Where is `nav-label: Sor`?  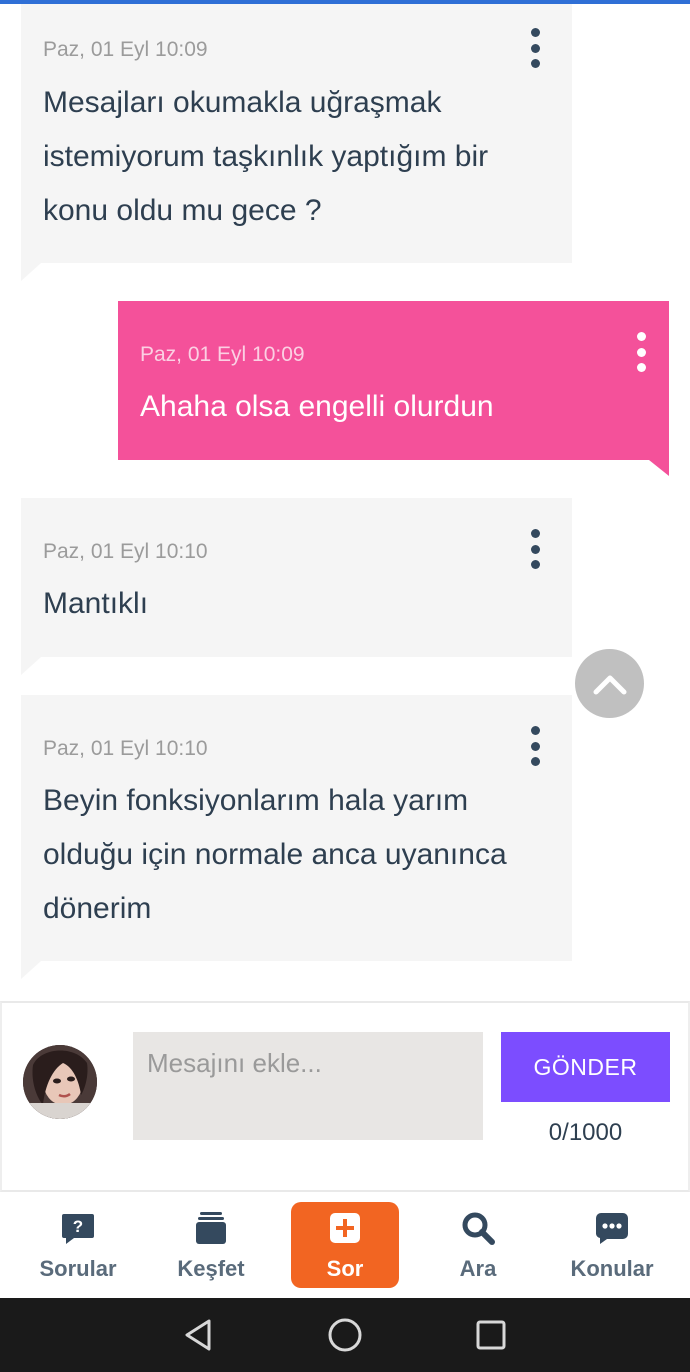 nav-label: Sor is located at coordinates (345, 1268).